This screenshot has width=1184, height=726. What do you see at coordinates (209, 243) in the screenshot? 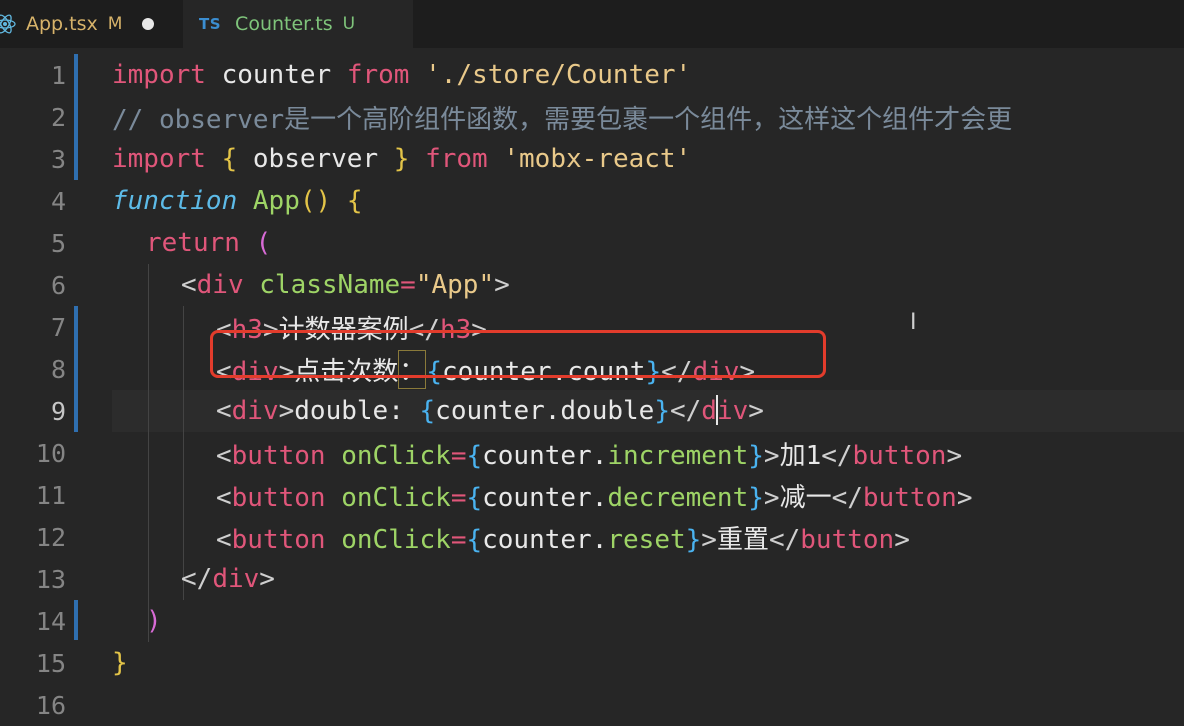
I see `code-content: return (` at bounding box center [209, 243].